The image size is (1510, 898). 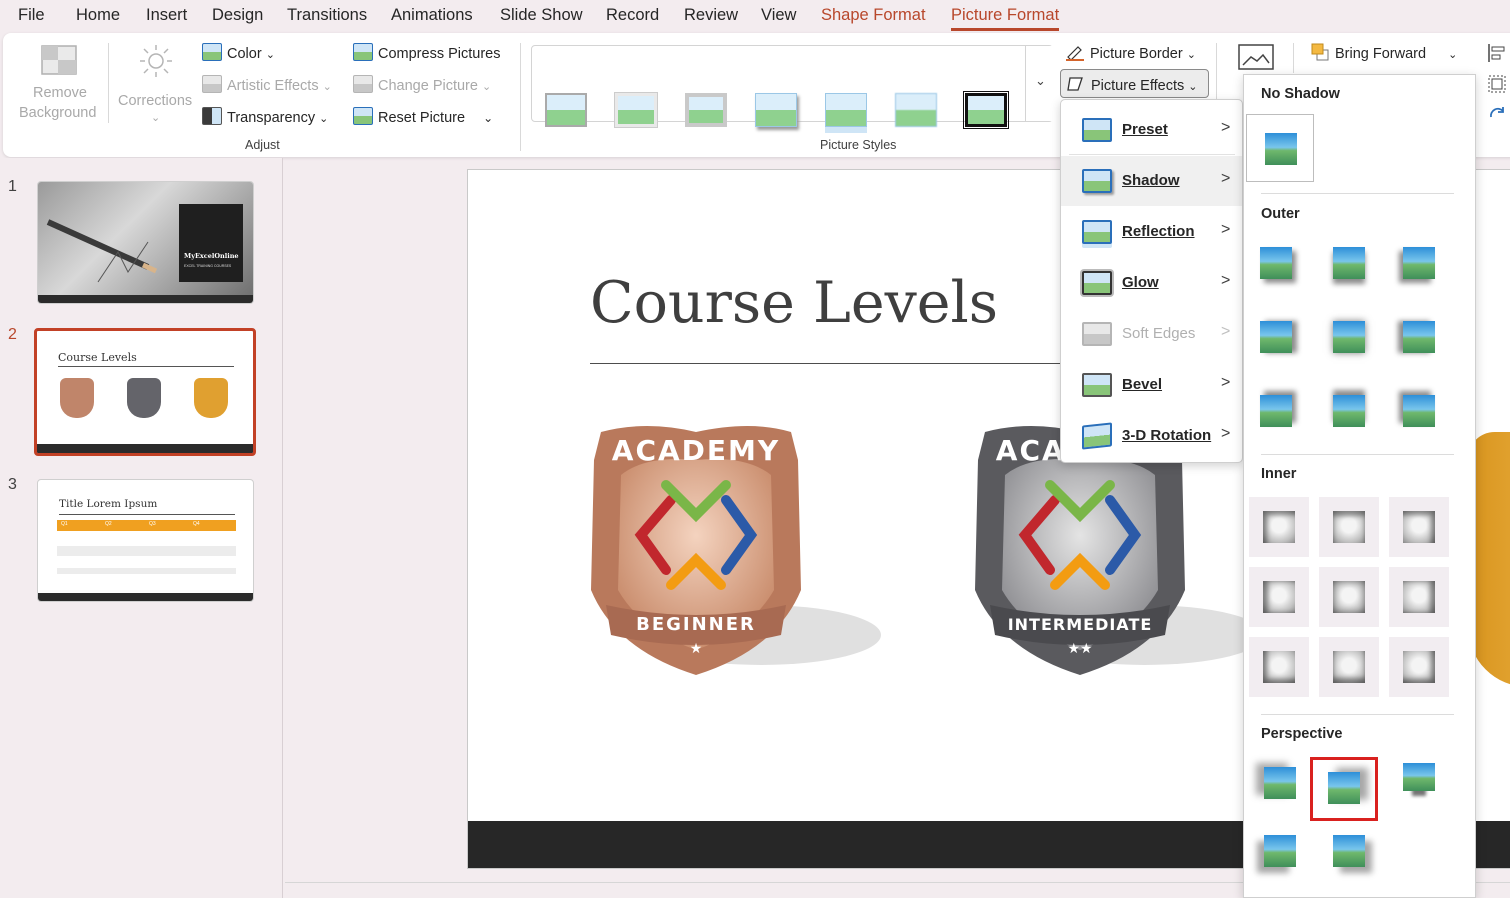 What do you see at coordinates (422, 84) in the screenshot?
I see `change-picture-button: Change Picture ⌄` at bounding box center [422, 84].